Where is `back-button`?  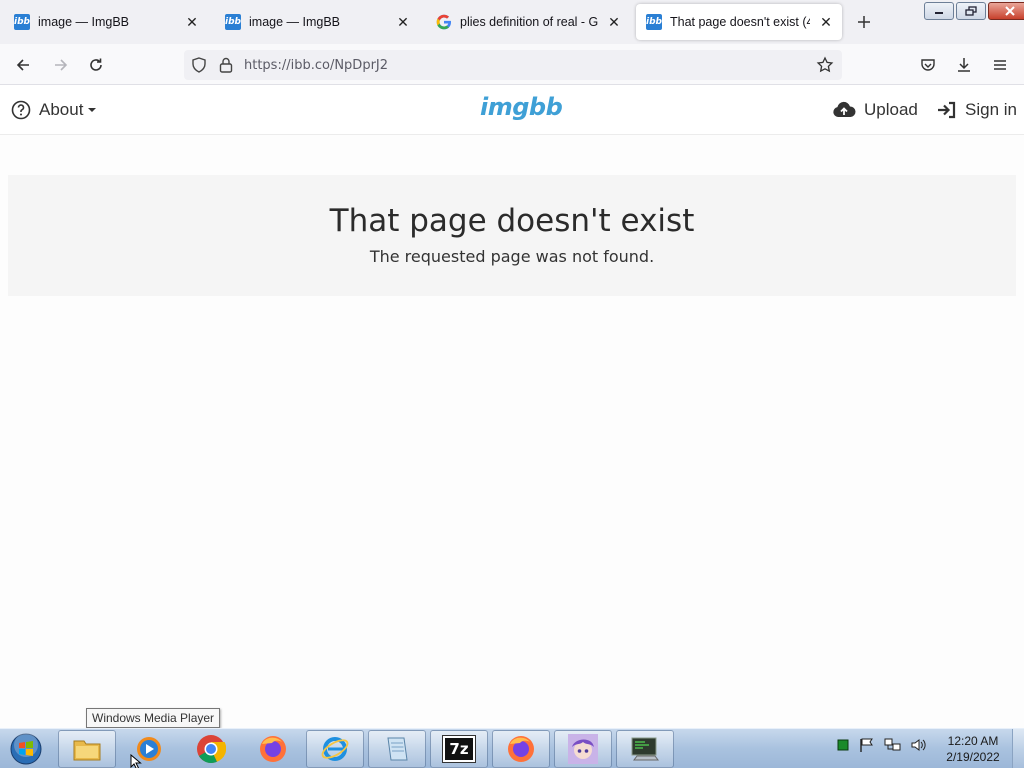
back-button is located at coordinates (23, 65).